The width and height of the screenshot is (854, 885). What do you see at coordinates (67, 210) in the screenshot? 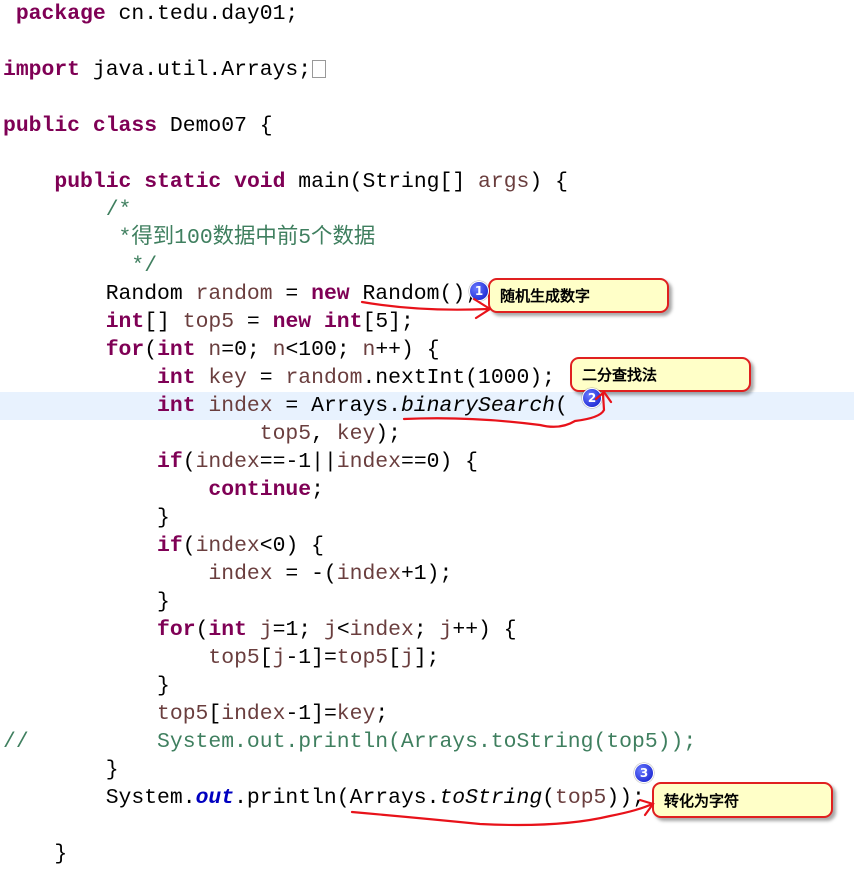
I see `comment-token: /*` at bounding box center [67, 210].